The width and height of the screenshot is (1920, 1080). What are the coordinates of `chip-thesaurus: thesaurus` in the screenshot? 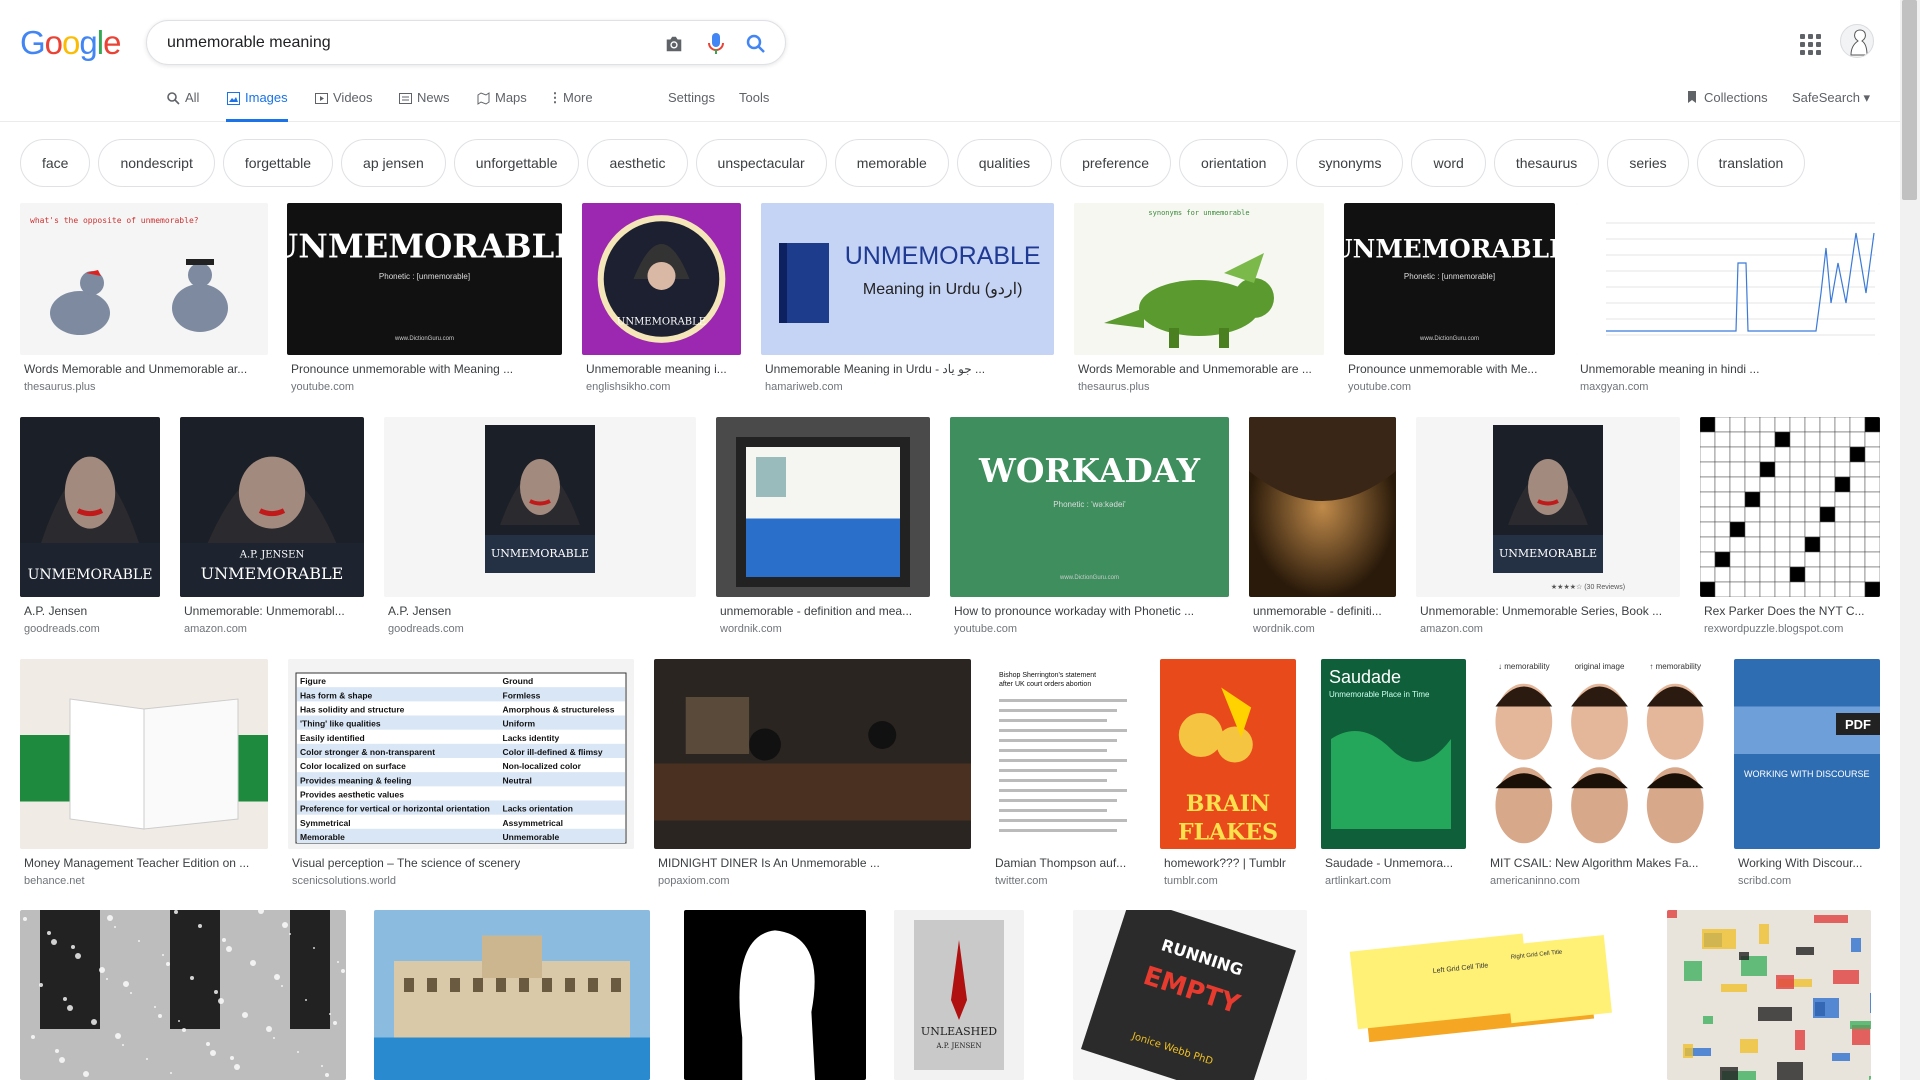 It's located at (1546, 163).